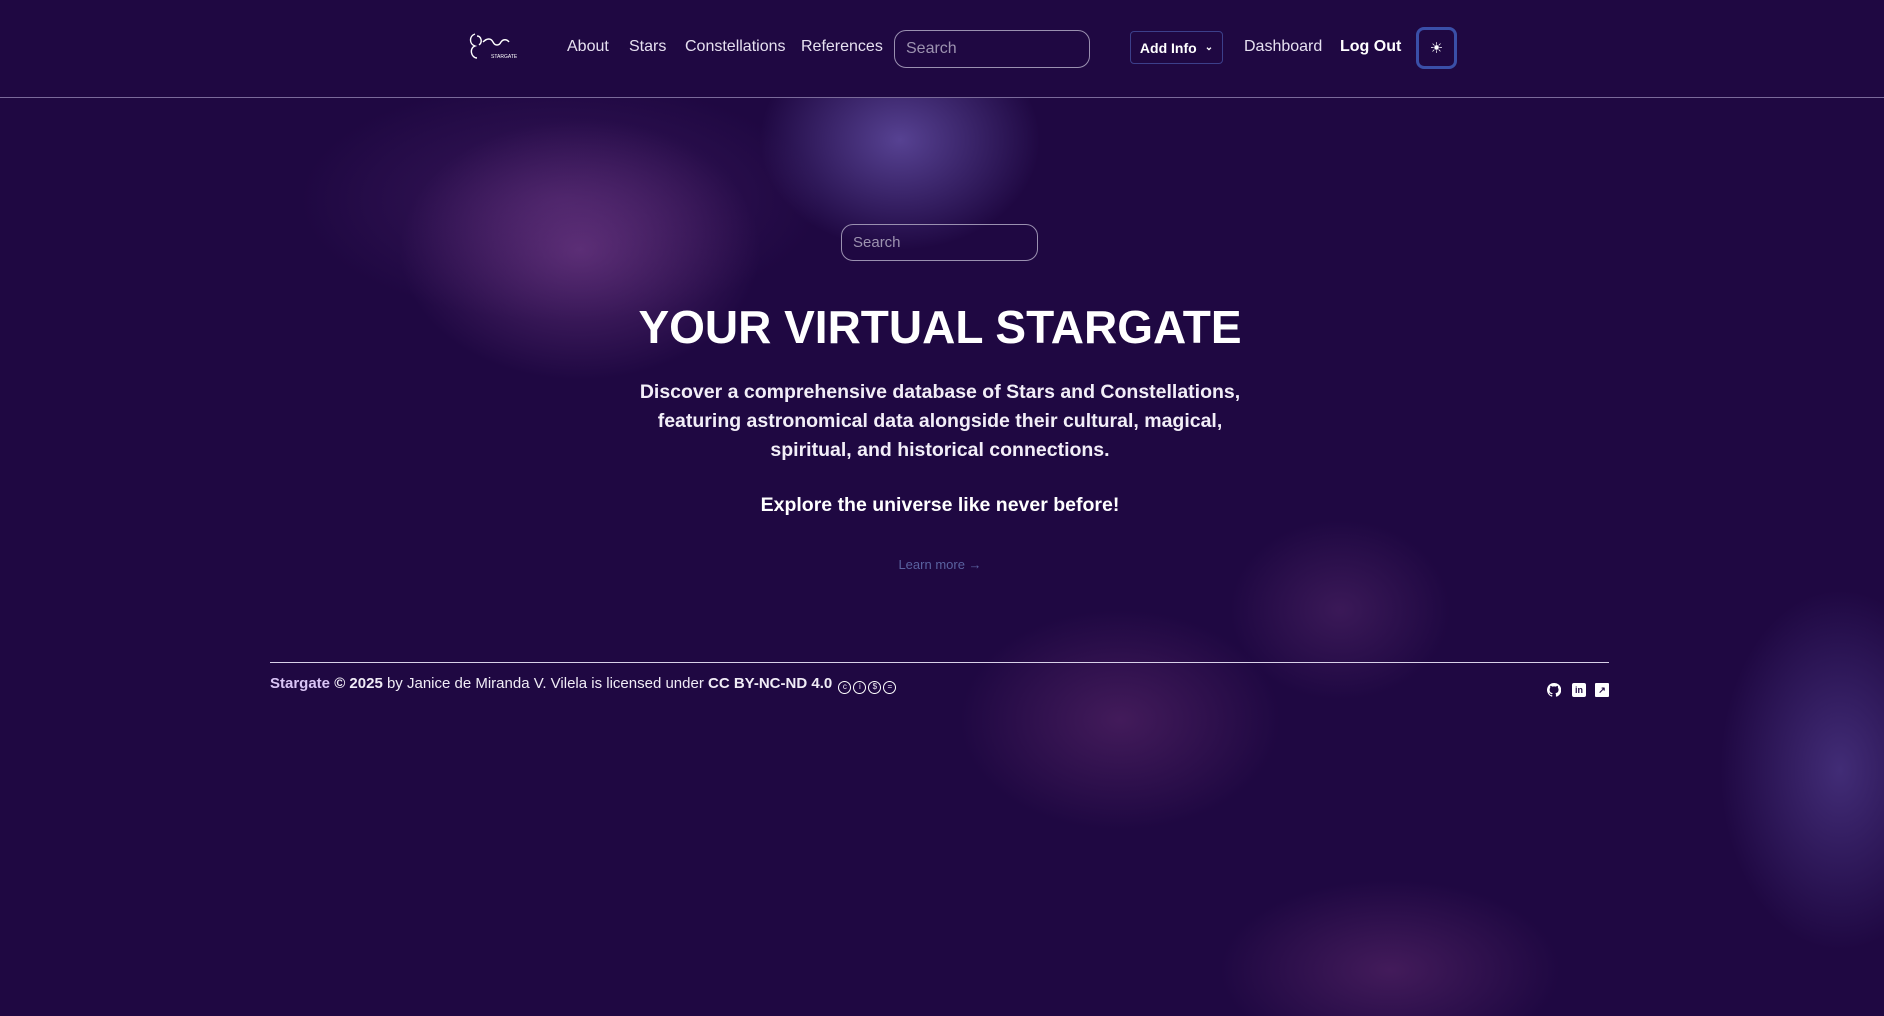  I want to click on nav-about: About, so click(588, 47).